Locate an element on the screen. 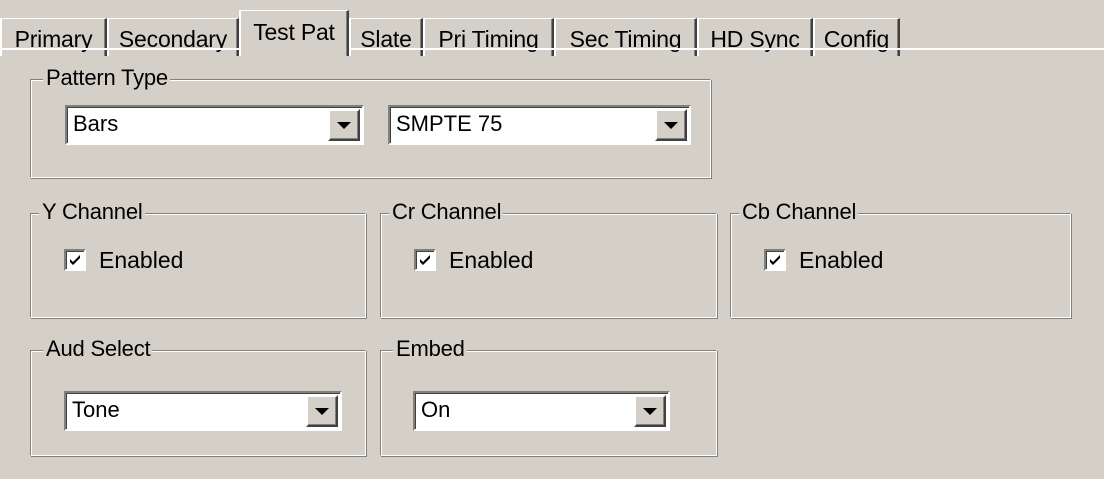  tab-config: Config is located at coordinates (856, 37).